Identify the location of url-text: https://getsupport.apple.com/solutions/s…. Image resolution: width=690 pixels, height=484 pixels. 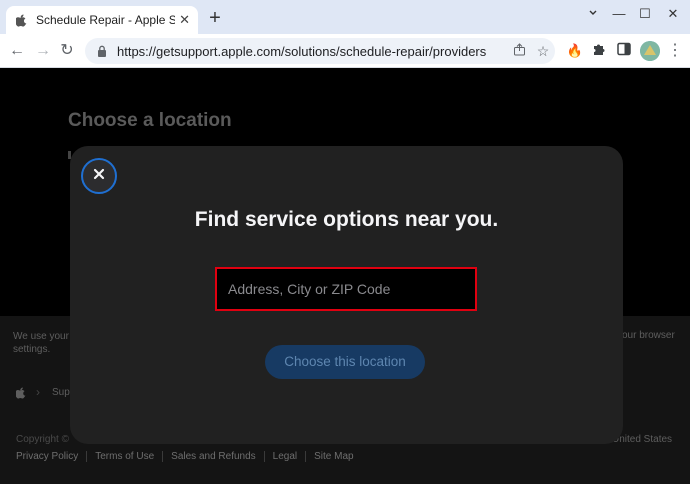
(302, 51).